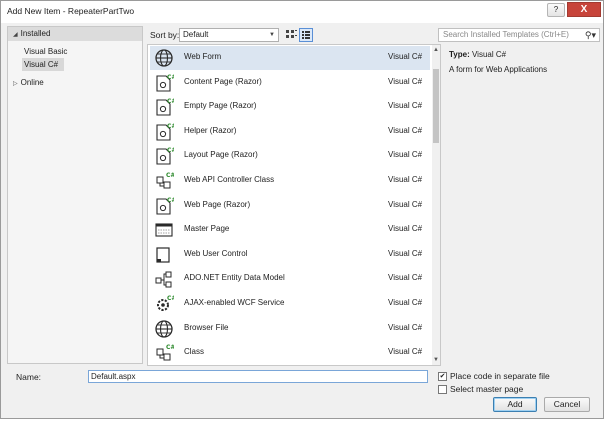  What do you see at coordinates (567, 404) in the screenshot?
I see `cancel-button: Cancel` at bounding box center [567, 404].